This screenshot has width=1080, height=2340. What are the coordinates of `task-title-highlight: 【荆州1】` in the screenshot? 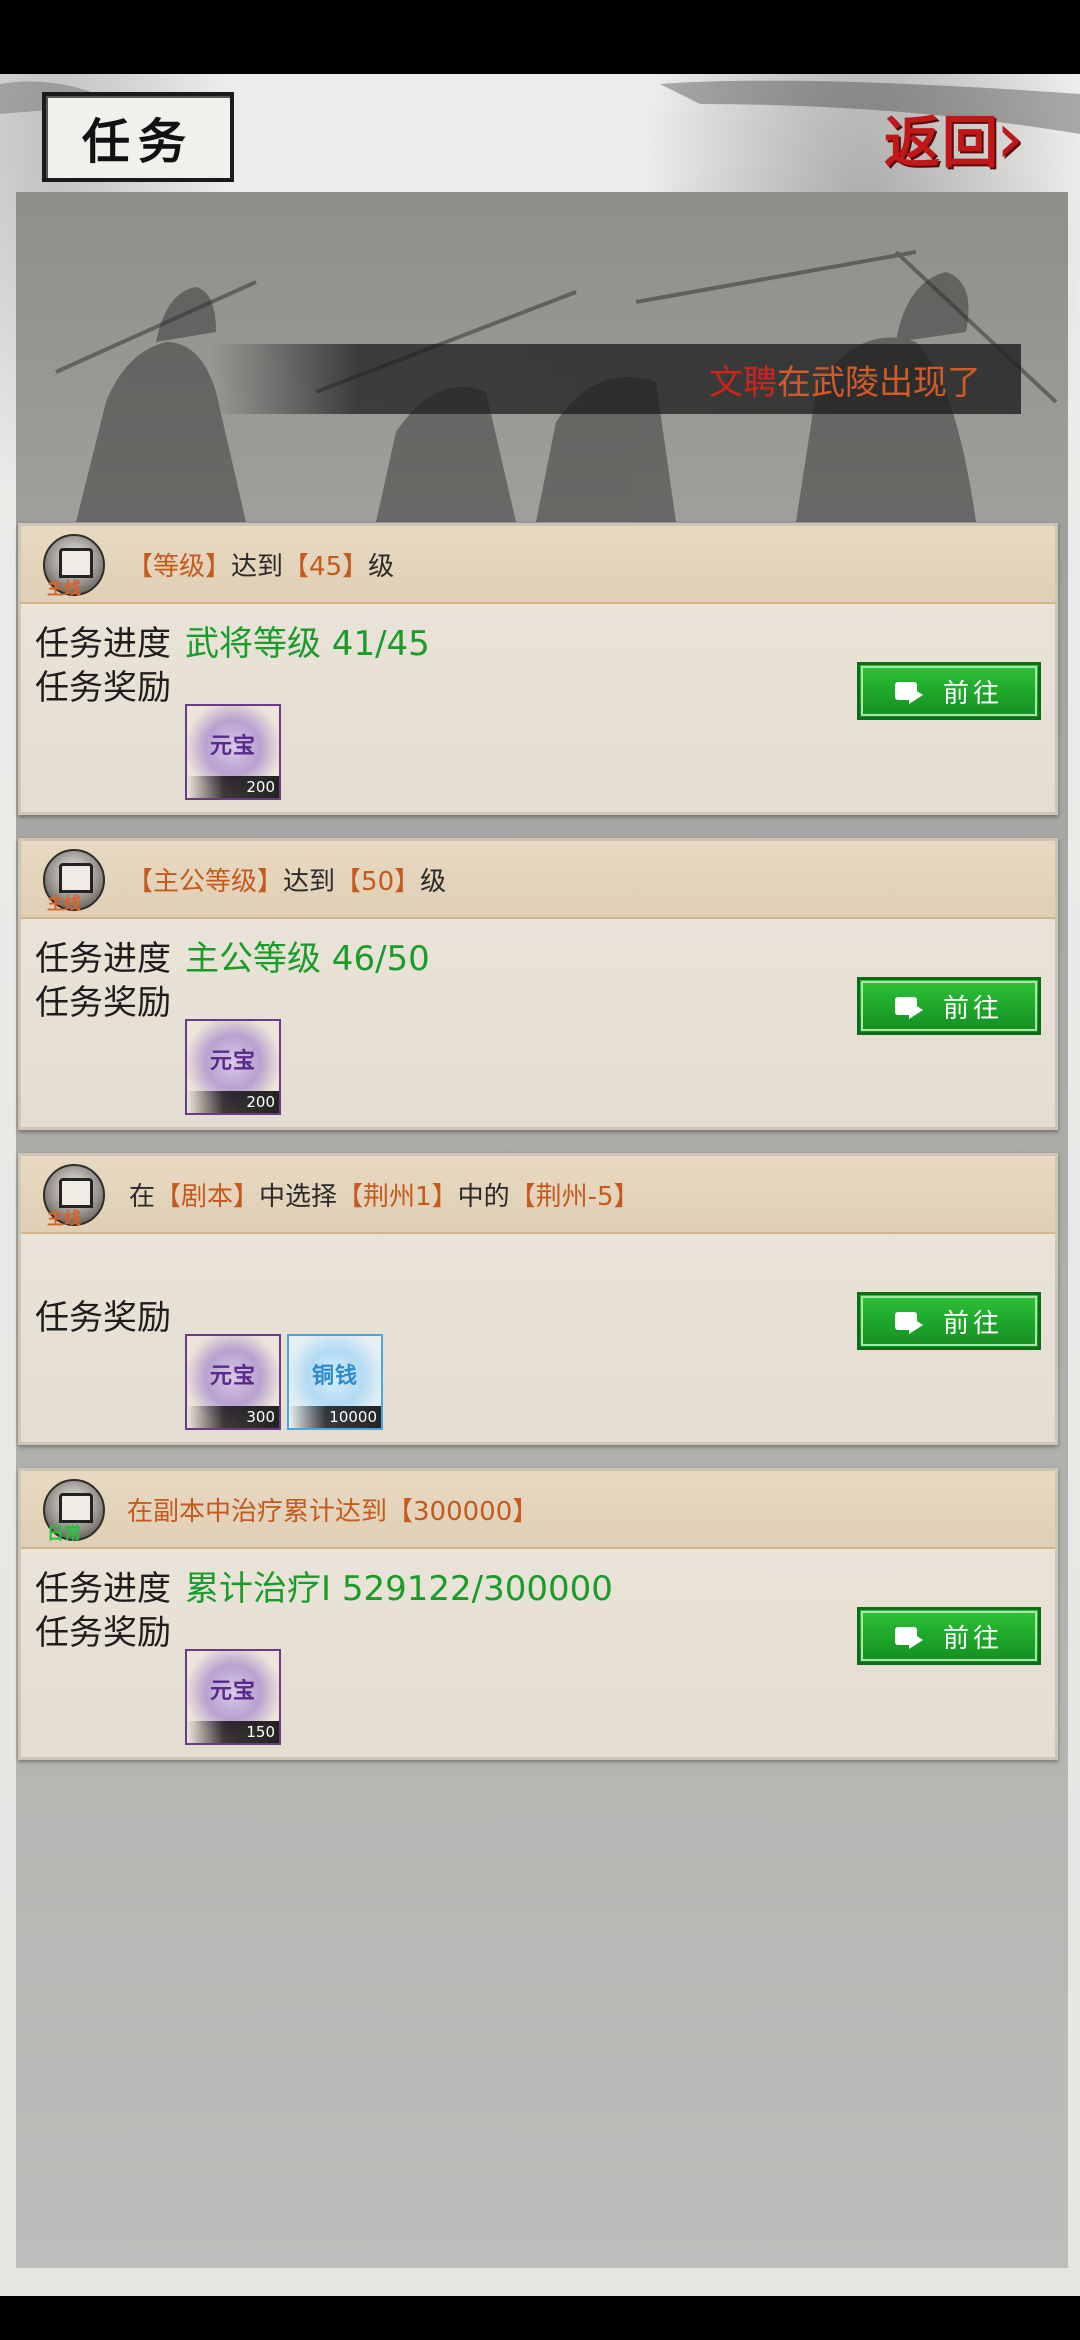 It's located at (397, 1196).